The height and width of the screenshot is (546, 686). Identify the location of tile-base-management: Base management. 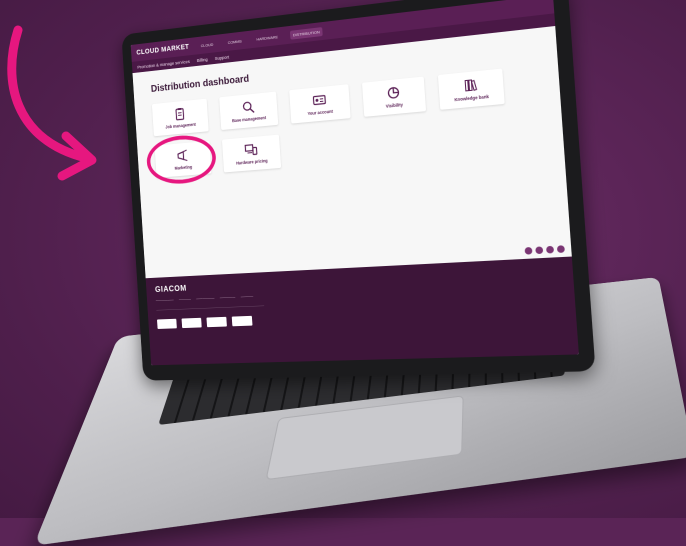
(248, 111).